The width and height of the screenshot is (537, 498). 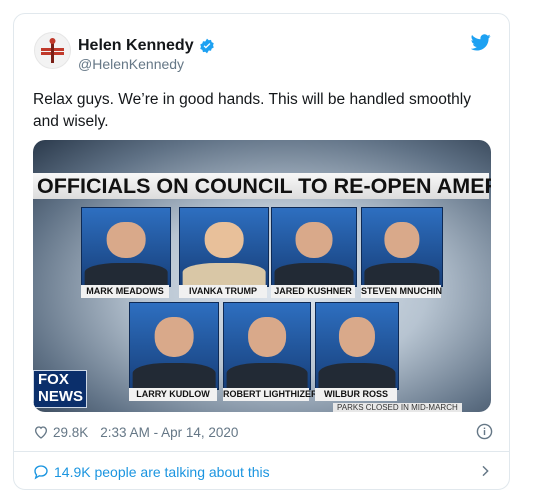 I want to click on divider, so click(x=261, y=451).